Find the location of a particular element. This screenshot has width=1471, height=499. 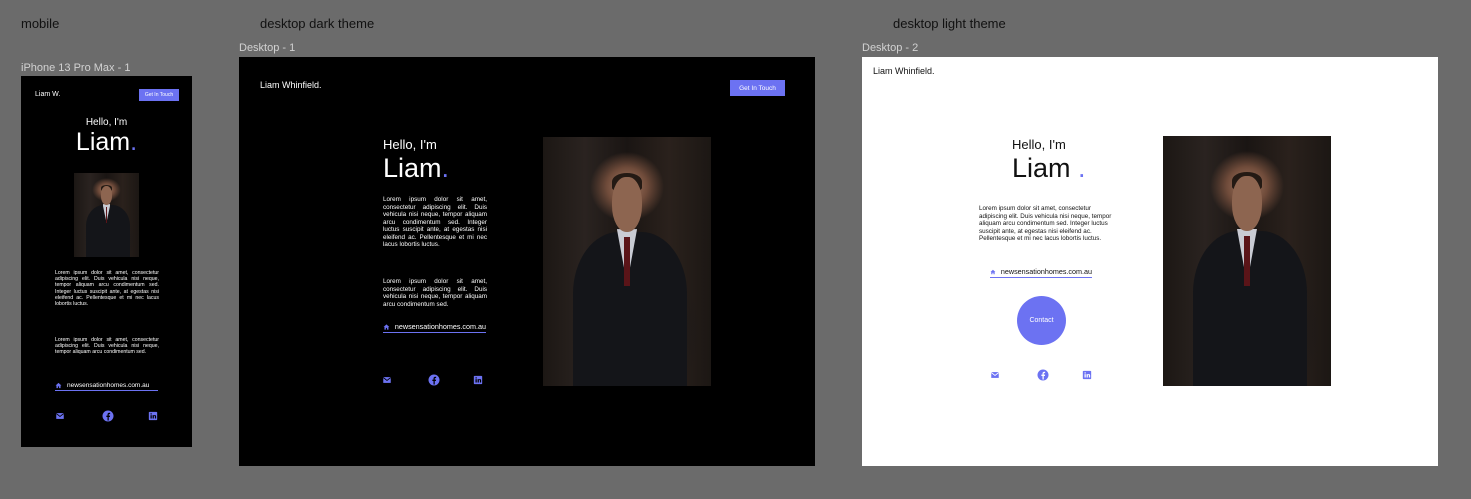

label-desktop-light: desktop light theme is located at coordinates (949, 23).